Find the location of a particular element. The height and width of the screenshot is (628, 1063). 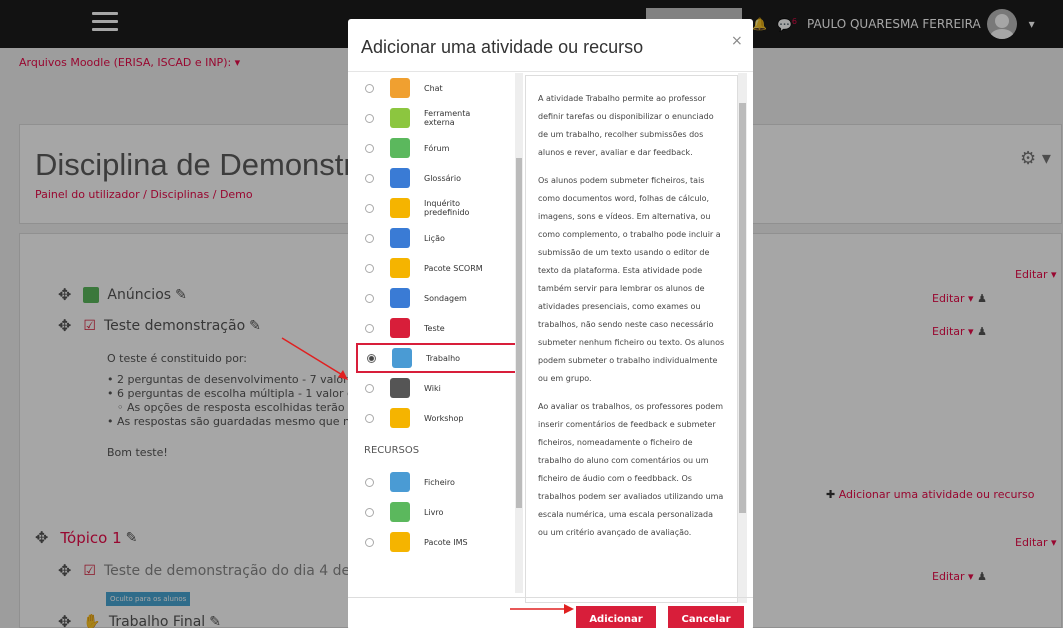

option-workshop: Workshop is located at coordinates (439, 418).